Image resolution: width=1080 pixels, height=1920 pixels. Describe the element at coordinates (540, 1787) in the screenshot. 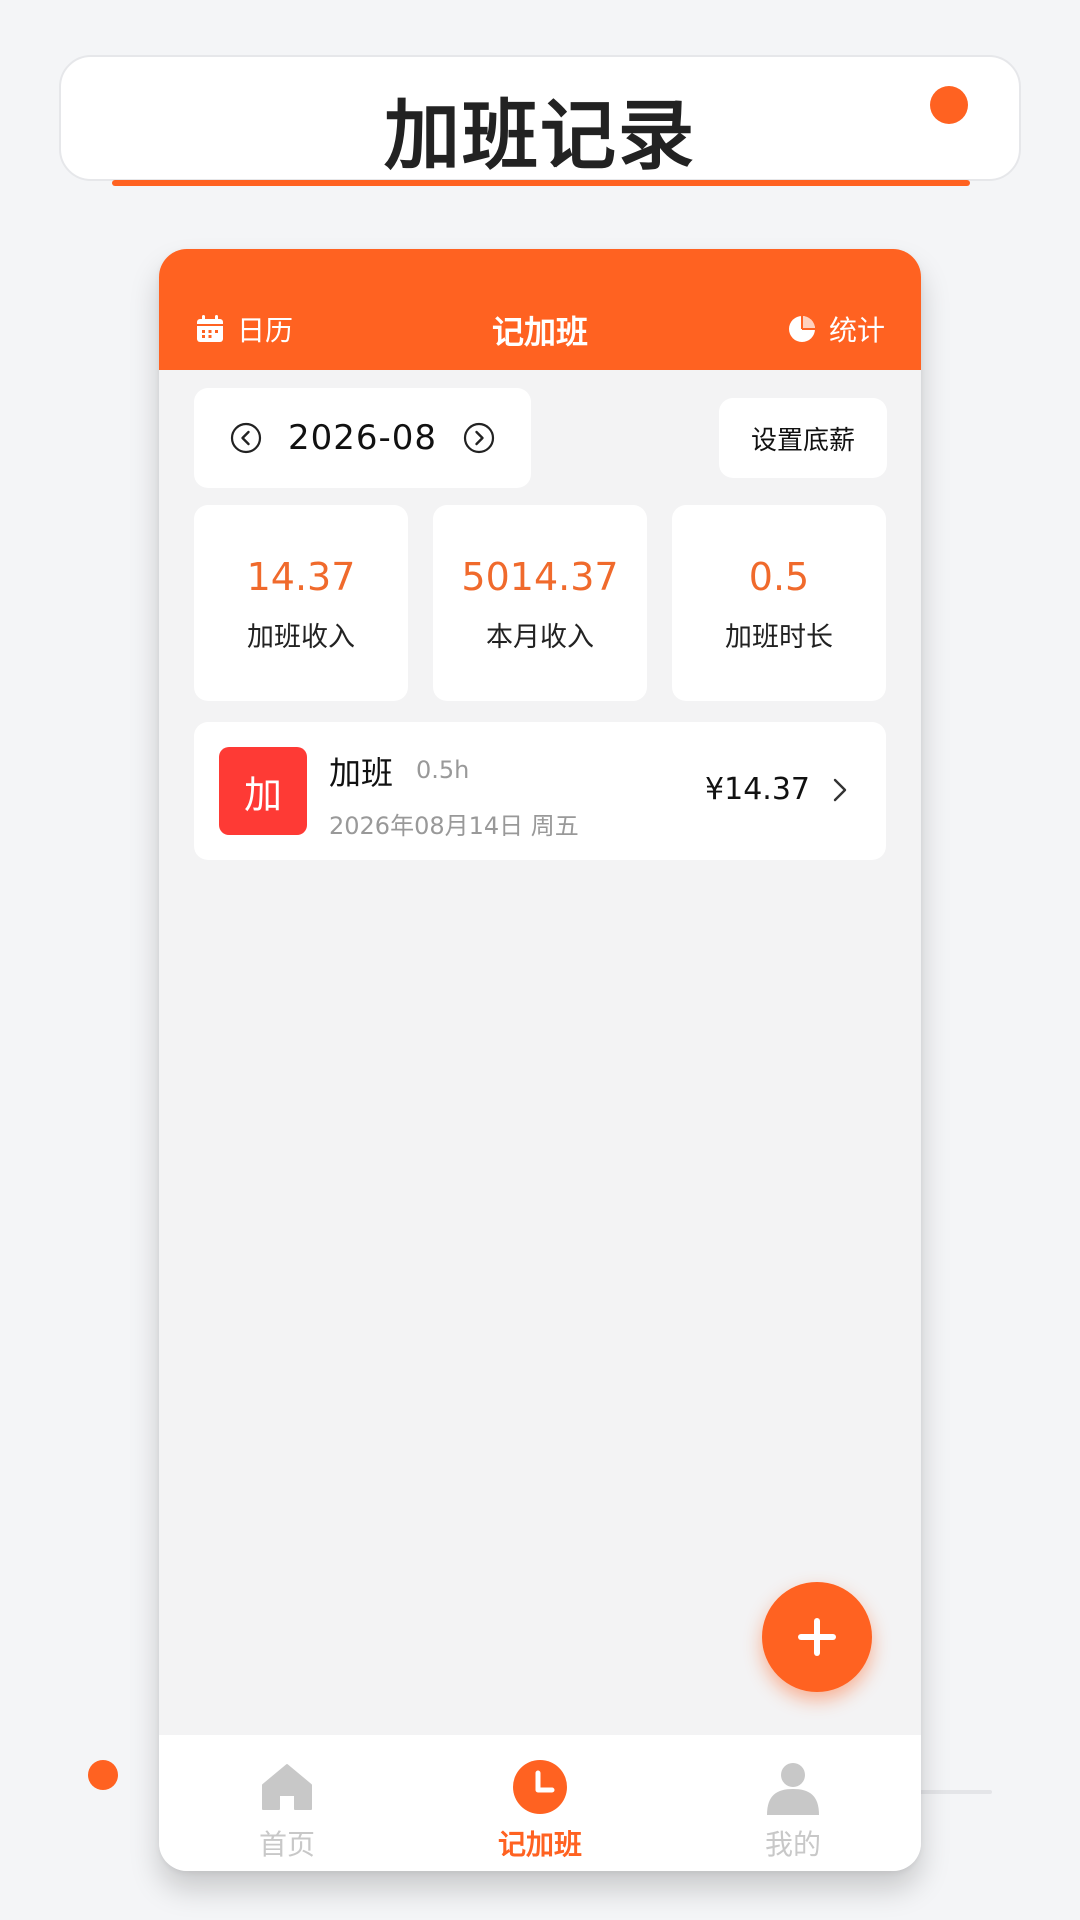

I see `clock-icon` at that location.